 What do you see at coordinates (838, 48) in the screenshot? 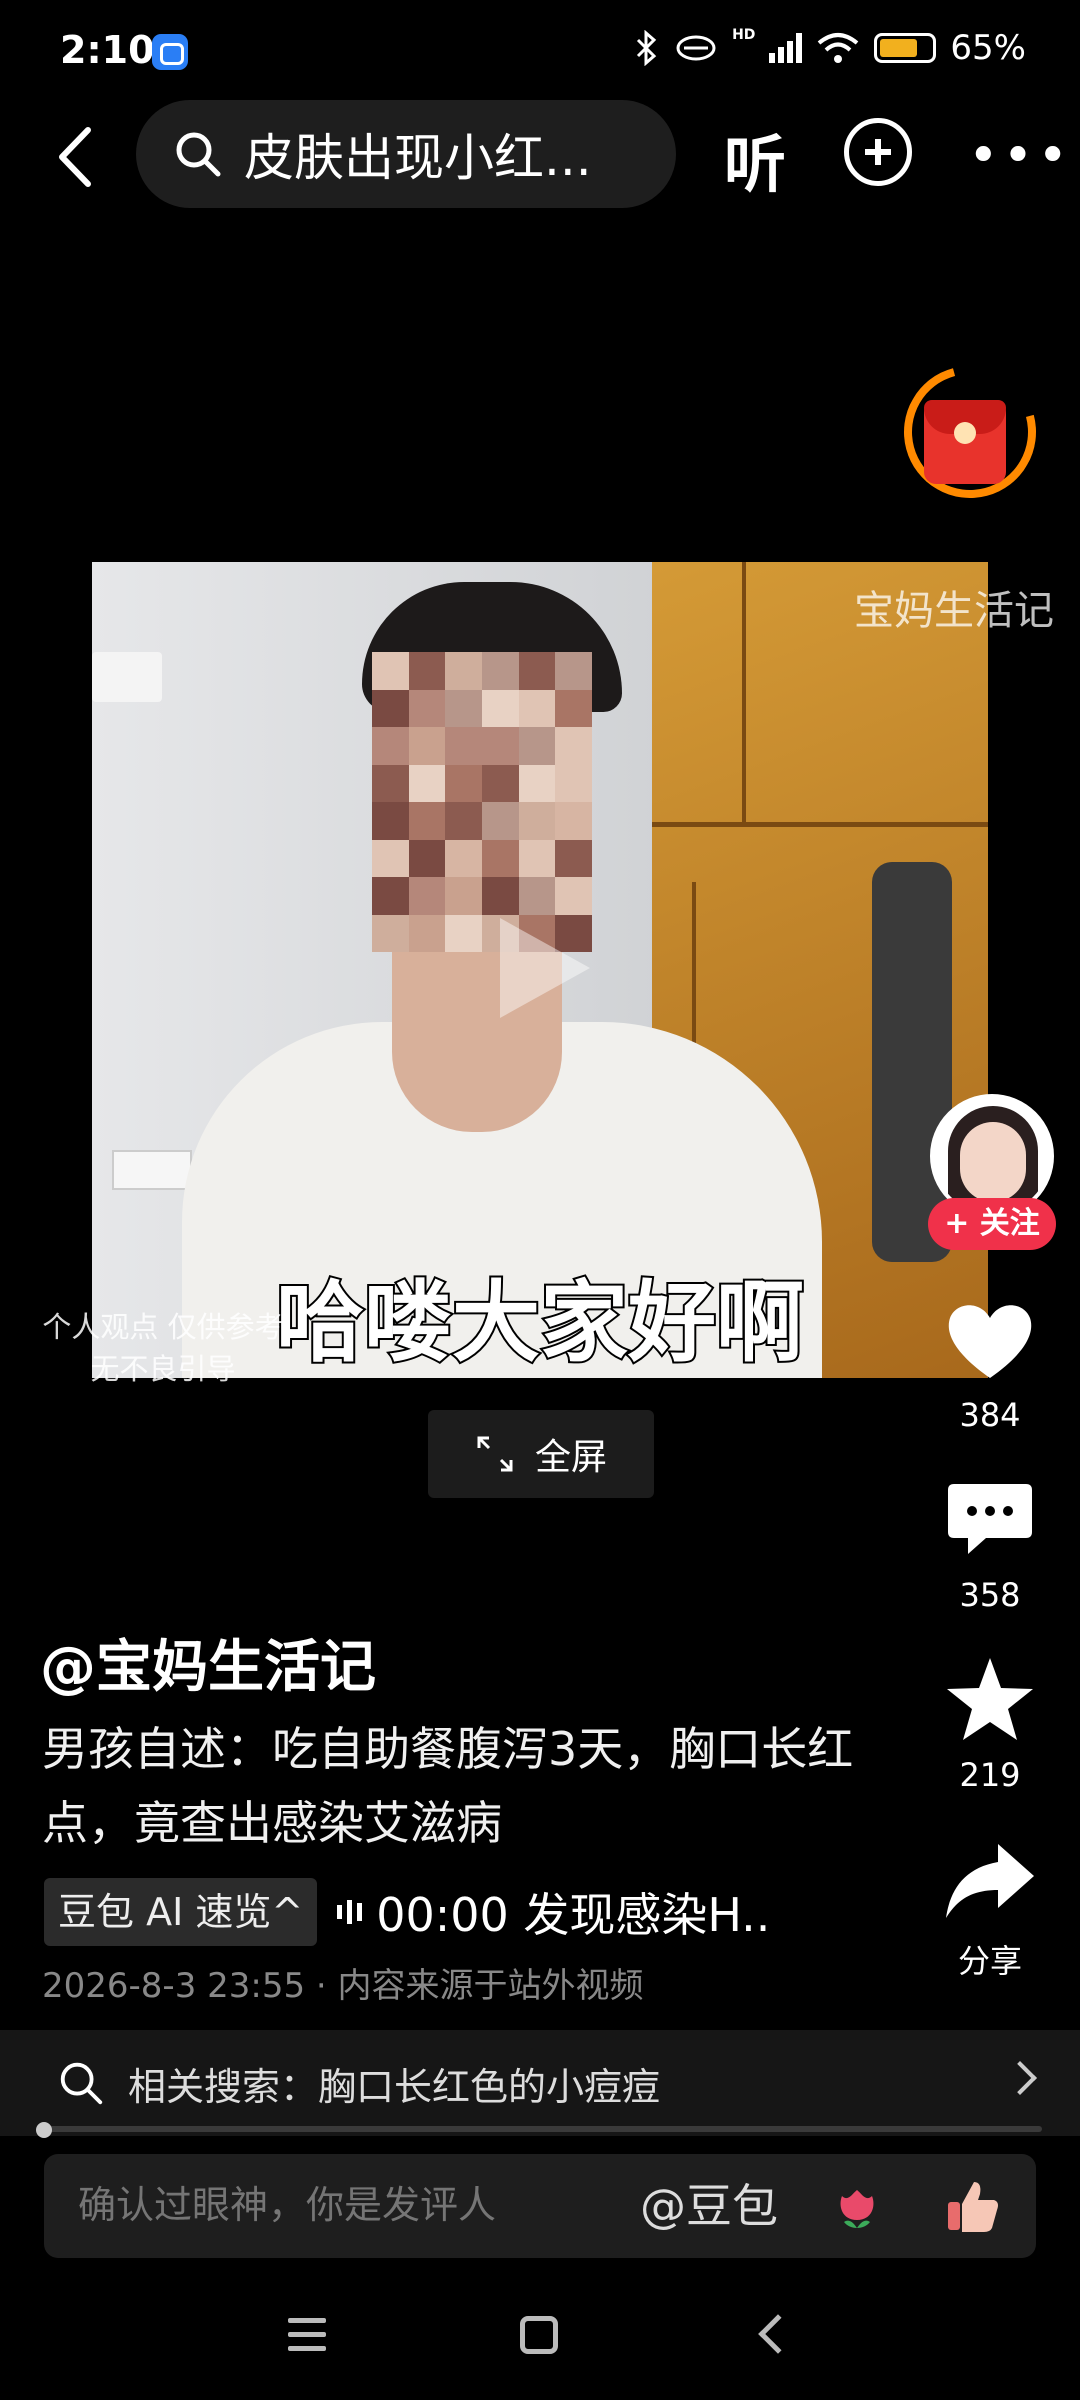
I see `wifi-icon` at bounding box center [838, 48].